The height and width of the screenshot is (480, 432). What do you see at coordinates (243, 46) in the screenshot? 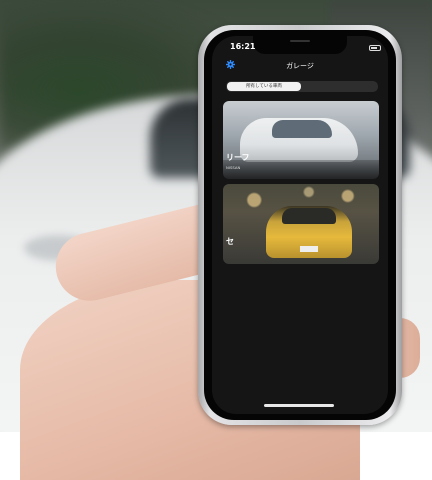
I see `status-time: 16:21` at bounding box center [243, 46].